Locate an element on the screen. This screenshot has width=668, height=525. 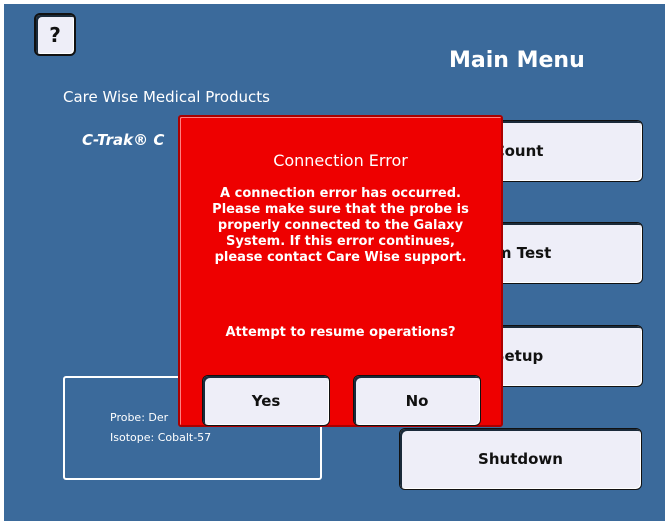
dialog-message-line: A connection error has occurred. is located at coordinates (340, 193).